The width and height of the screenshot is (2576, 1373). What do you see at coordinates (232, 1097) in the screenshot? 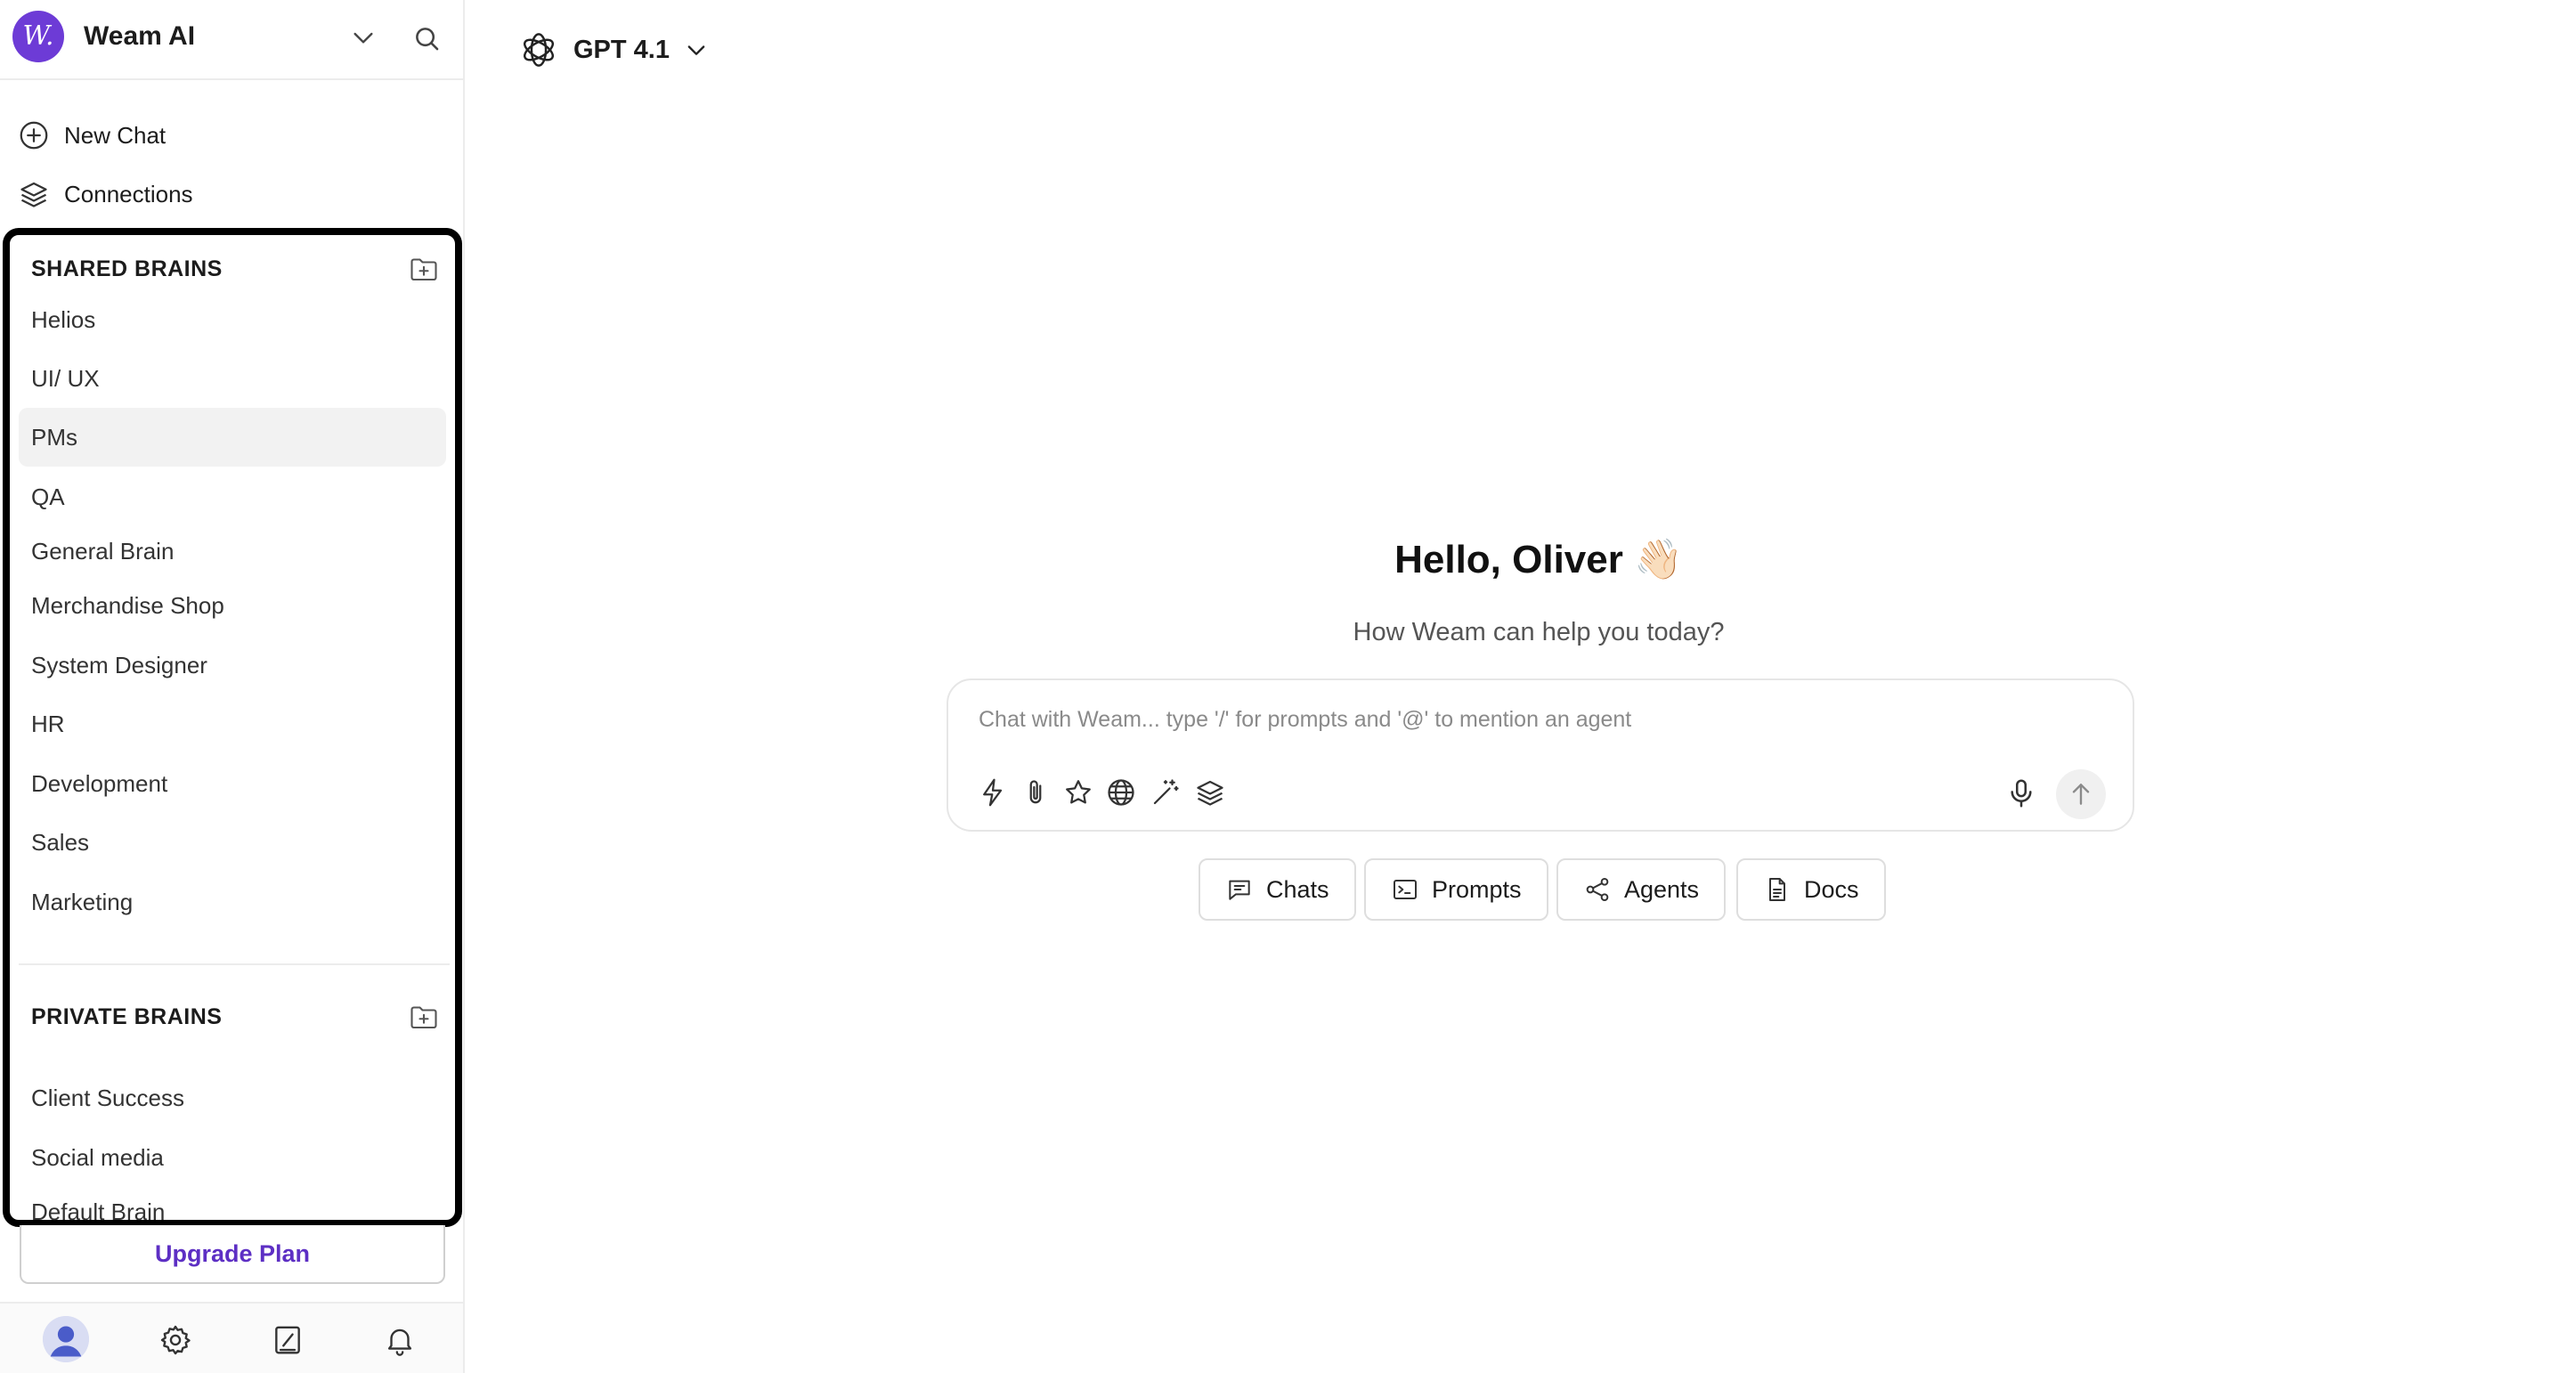
I see `brain-item-client-success: Client Success` at bounding box center [232, 1097].